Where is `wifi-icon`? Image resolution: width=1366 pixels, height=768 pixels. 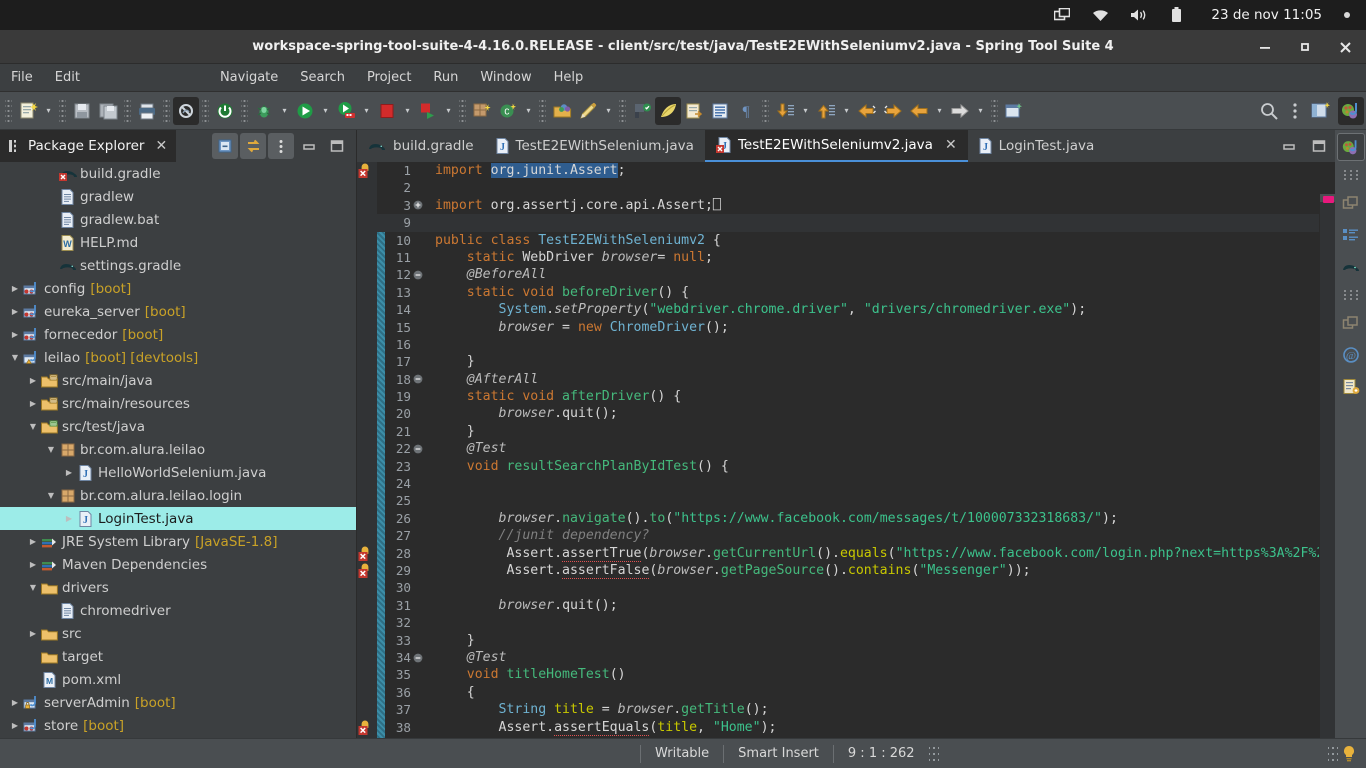 wifi-icon is located at coordinates (1100, 15).